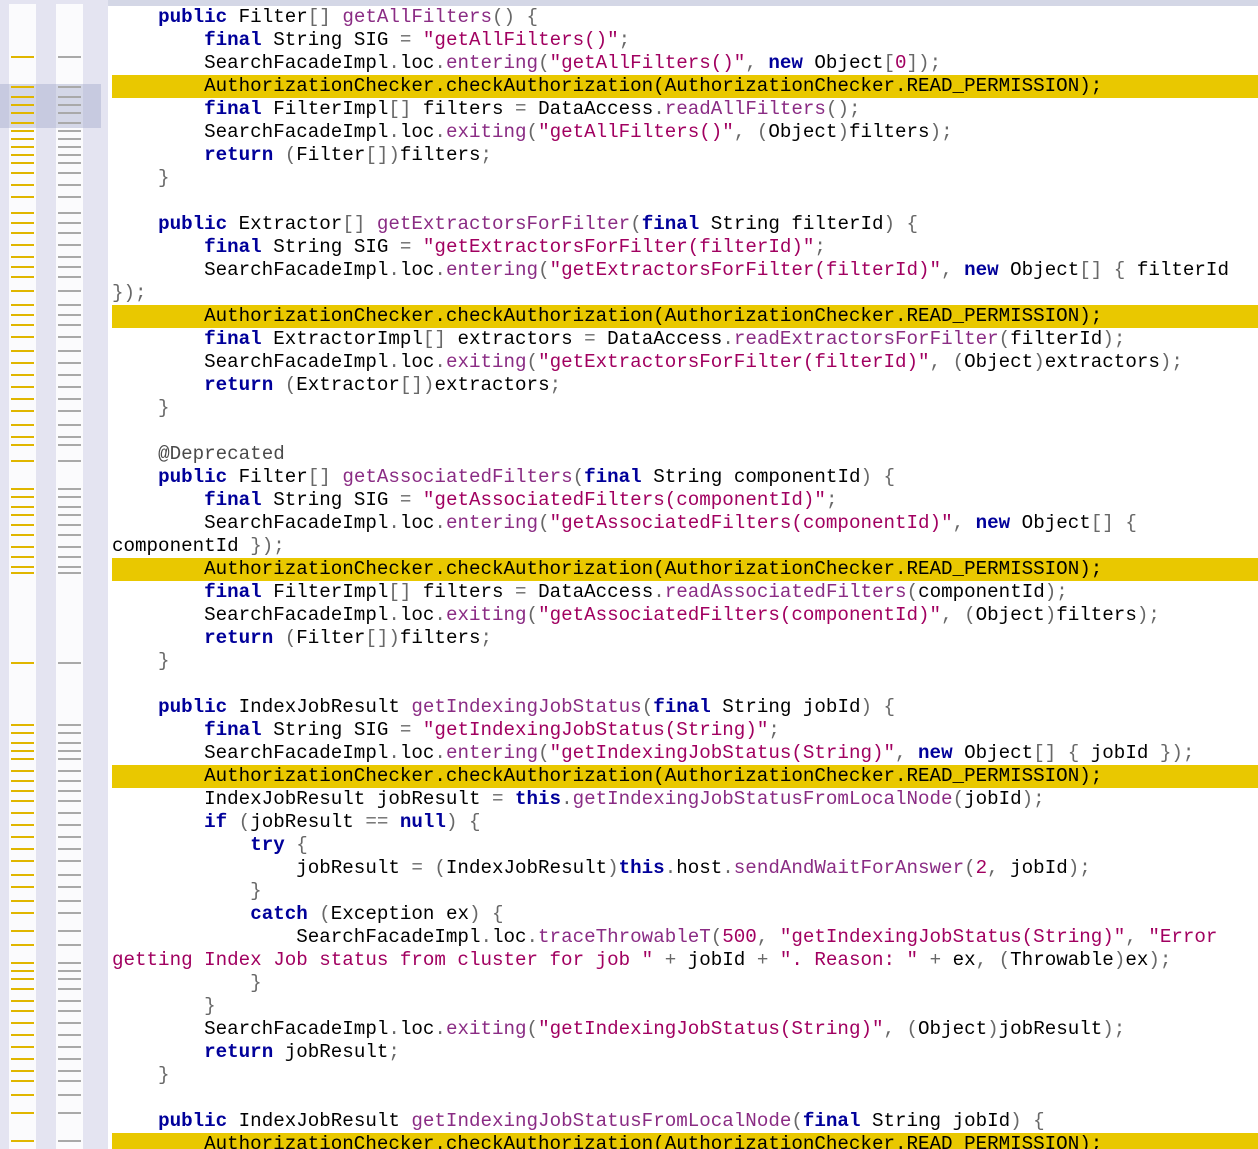 Image resolution: width=1258 pixels, height=1149 pixels. What do you see at coordinates (54, 574) in the screenshot?
I see `overview-ruler` at bounding box center [54, 574].